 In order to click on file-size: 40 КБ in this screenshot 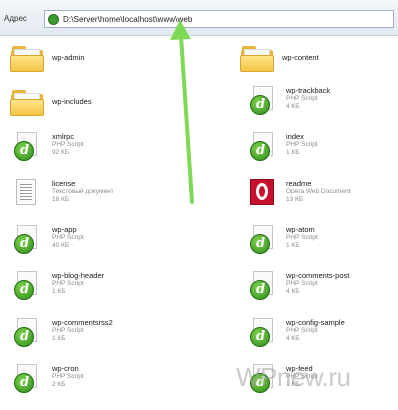, I will do `click(61, 245)`.